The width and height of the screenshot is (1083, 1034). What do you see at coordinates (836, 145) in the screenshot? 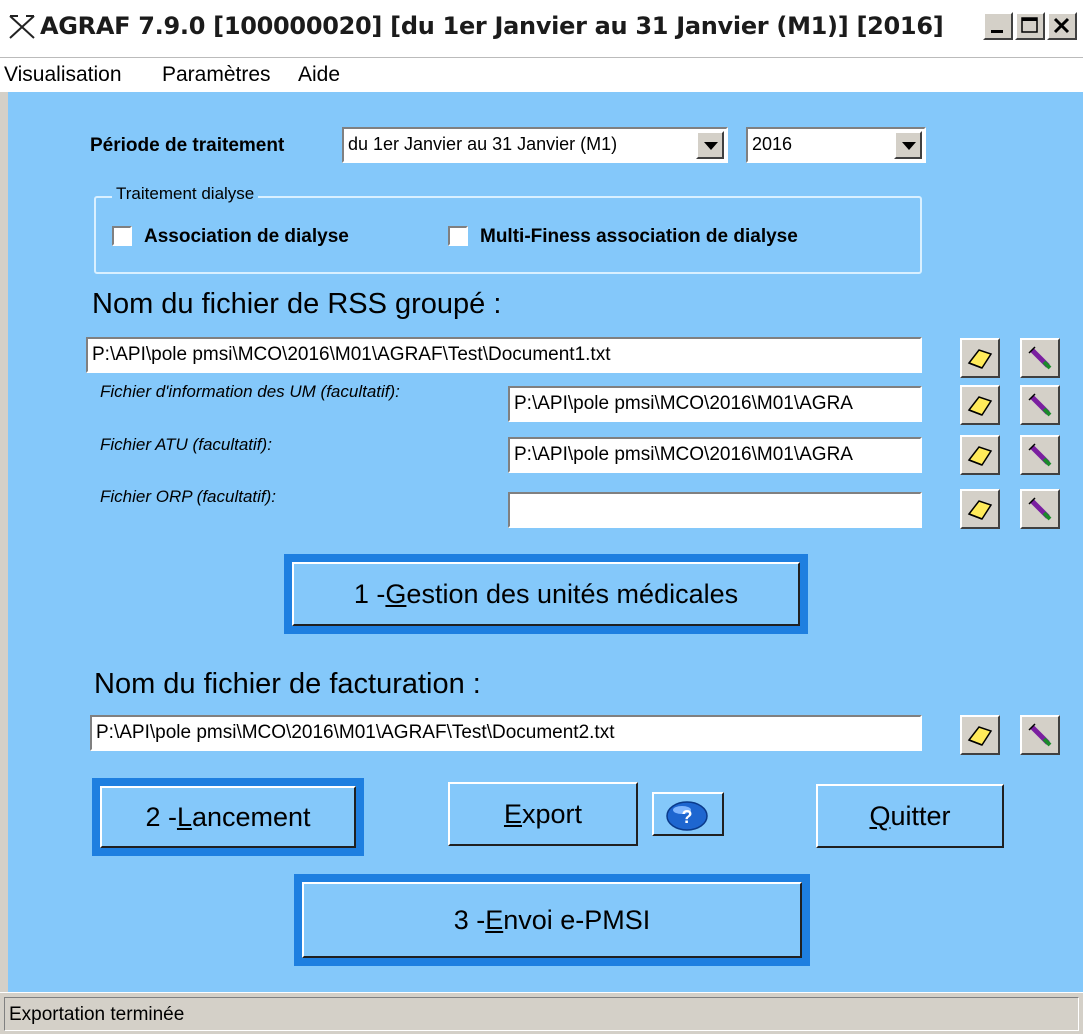
I see `year-select: 2016` at bounding box center [836, 145].